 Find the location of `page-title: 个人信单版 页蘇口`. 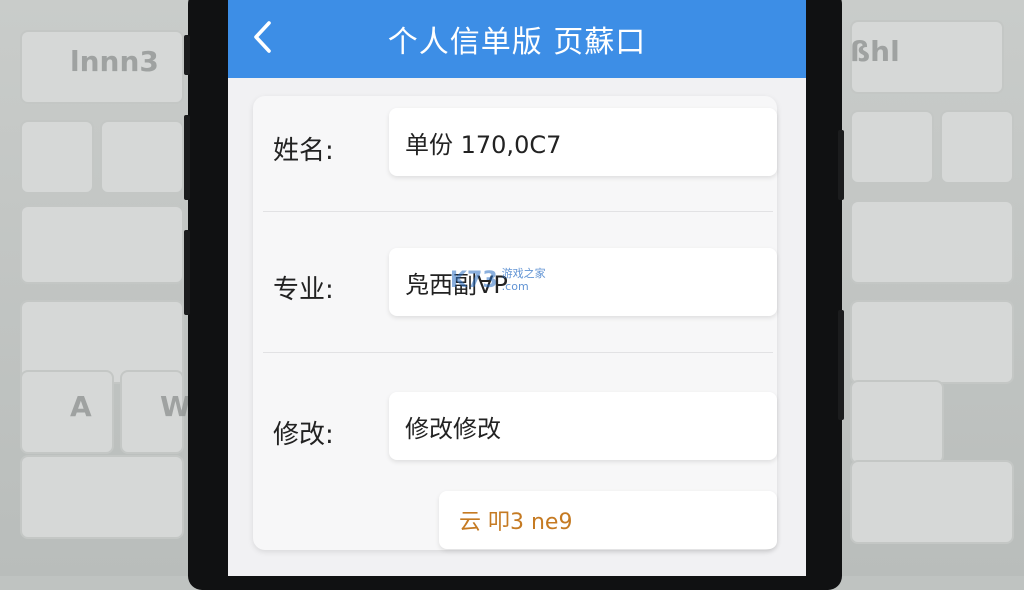

page-title: 个人信单版 页蘇口 is located at coordinates (517, 42).